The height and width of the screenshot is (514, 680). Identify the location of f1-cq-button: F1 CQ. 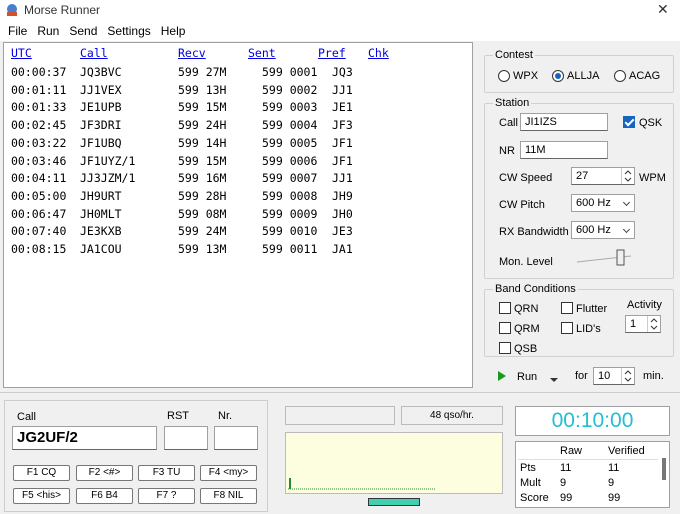
(41, 473).